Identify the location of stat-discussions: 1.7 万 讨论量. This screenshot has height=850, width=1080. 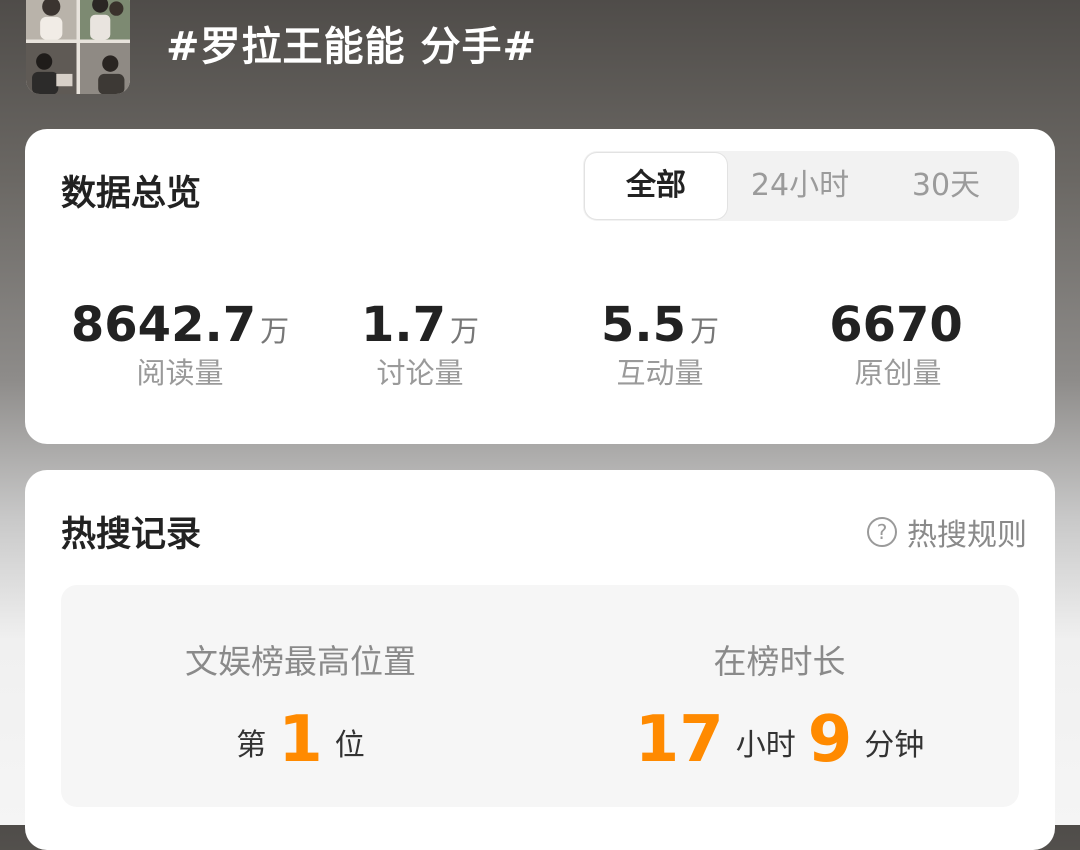
(420, 343).